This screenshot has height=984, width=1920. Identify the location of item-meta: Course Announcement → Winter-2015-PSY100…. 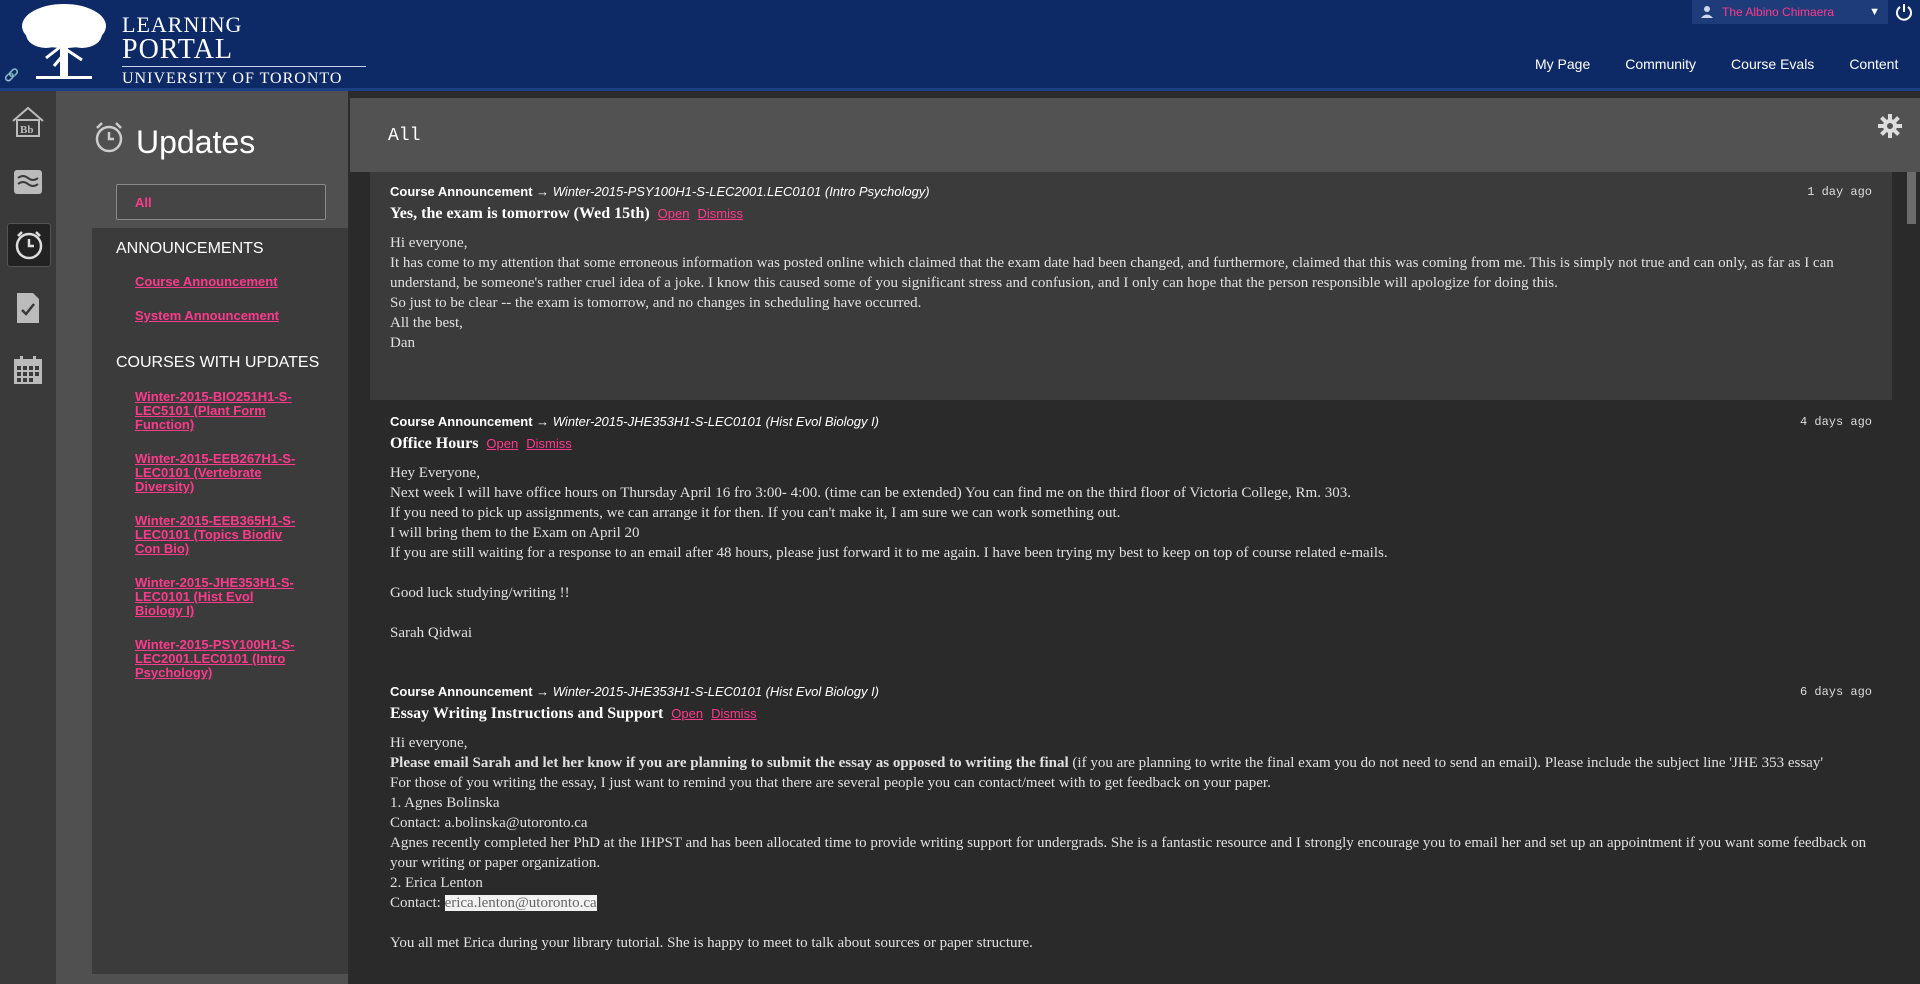
(660, 191).